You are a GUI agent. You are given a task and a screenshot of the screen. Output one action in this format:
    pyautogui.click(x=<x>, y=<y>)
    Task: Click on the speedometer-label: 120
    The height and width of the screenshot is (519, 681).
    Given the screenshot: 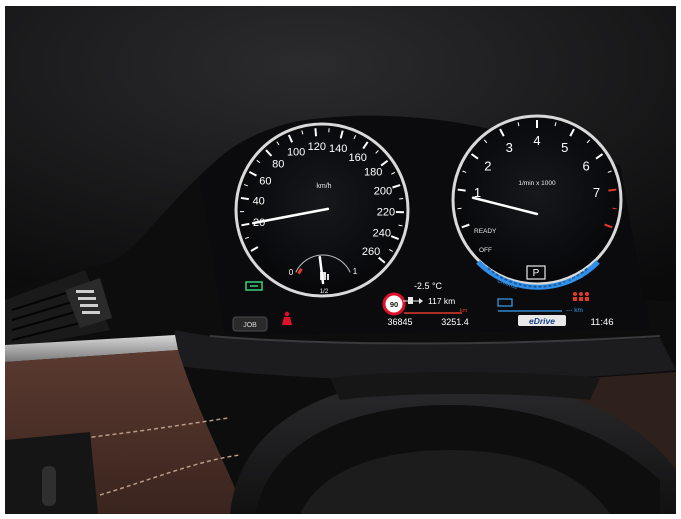 What is the action you would take?
    pyautogui.click(x=317, y=147)
    